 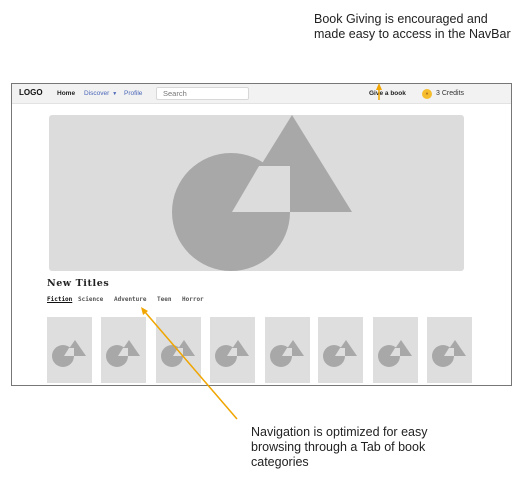 What do you see at coordinates (133, 93) in the screenshot?
I see `nav-profile-link: Profile` at bounding box center [133, 93].